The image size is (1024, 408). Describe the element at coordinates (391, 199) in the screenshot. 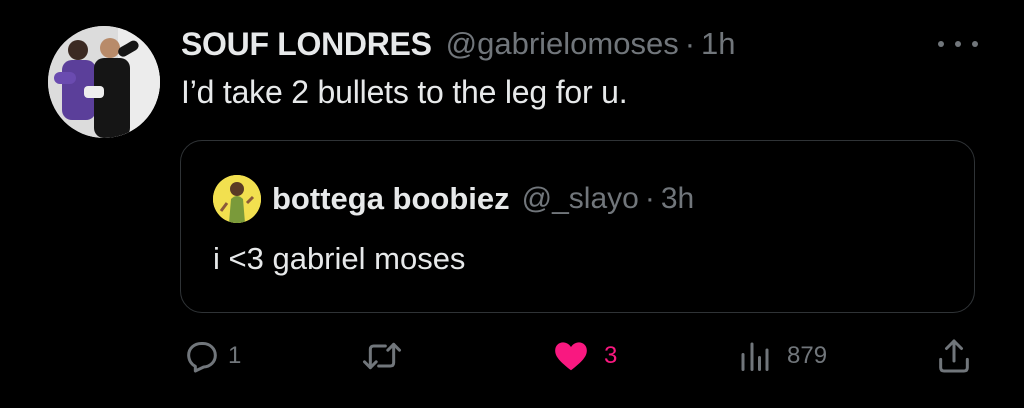

I see `quoted-author-name: bottega boobiez` at that location.